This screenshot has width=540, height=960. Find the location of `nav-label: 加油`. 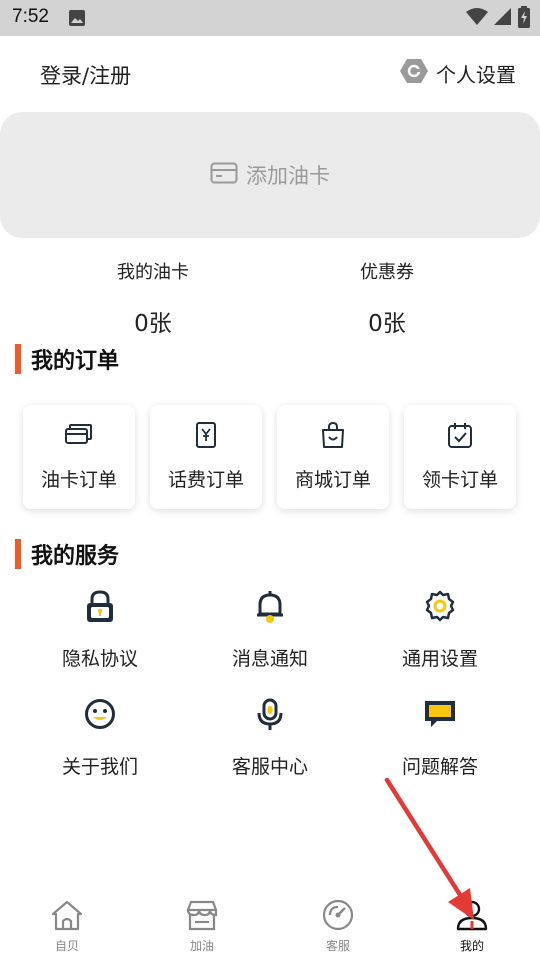

nav-label: 加油 is located at coordinates (201, 946).